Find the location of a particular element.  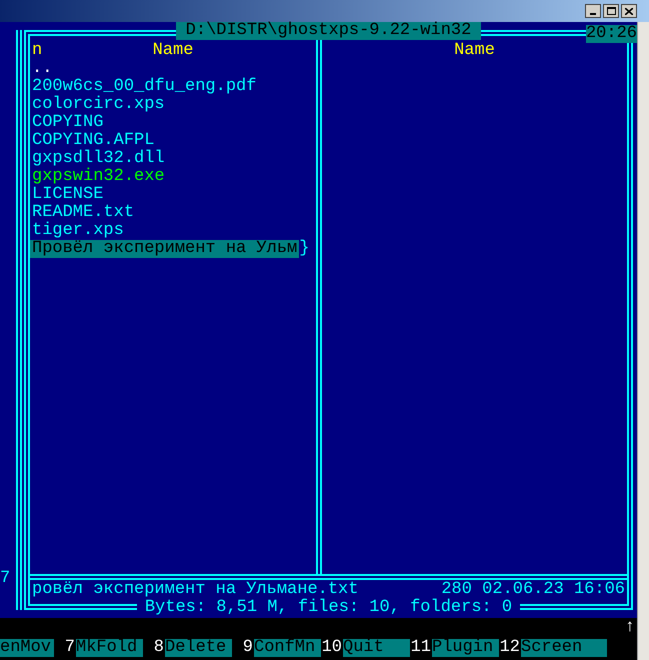

path-title: D:\DISTR\ghostxps-9.22-win32 is located at coordinates (329, 31).